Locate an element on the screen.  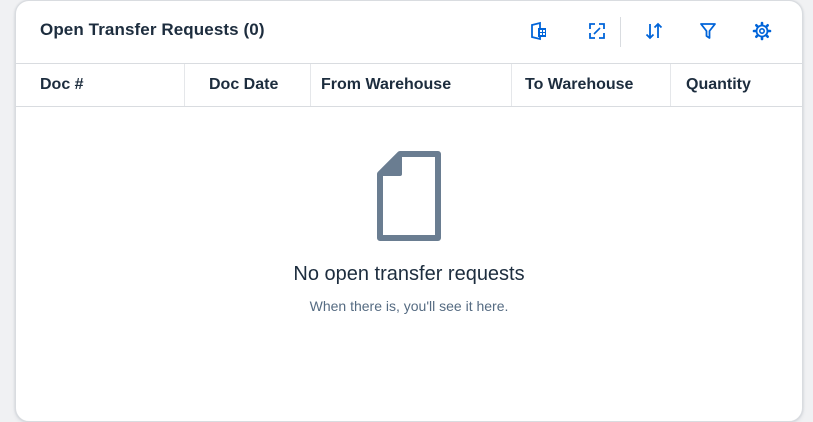
sort-icon is located at coordinates (654, 31).